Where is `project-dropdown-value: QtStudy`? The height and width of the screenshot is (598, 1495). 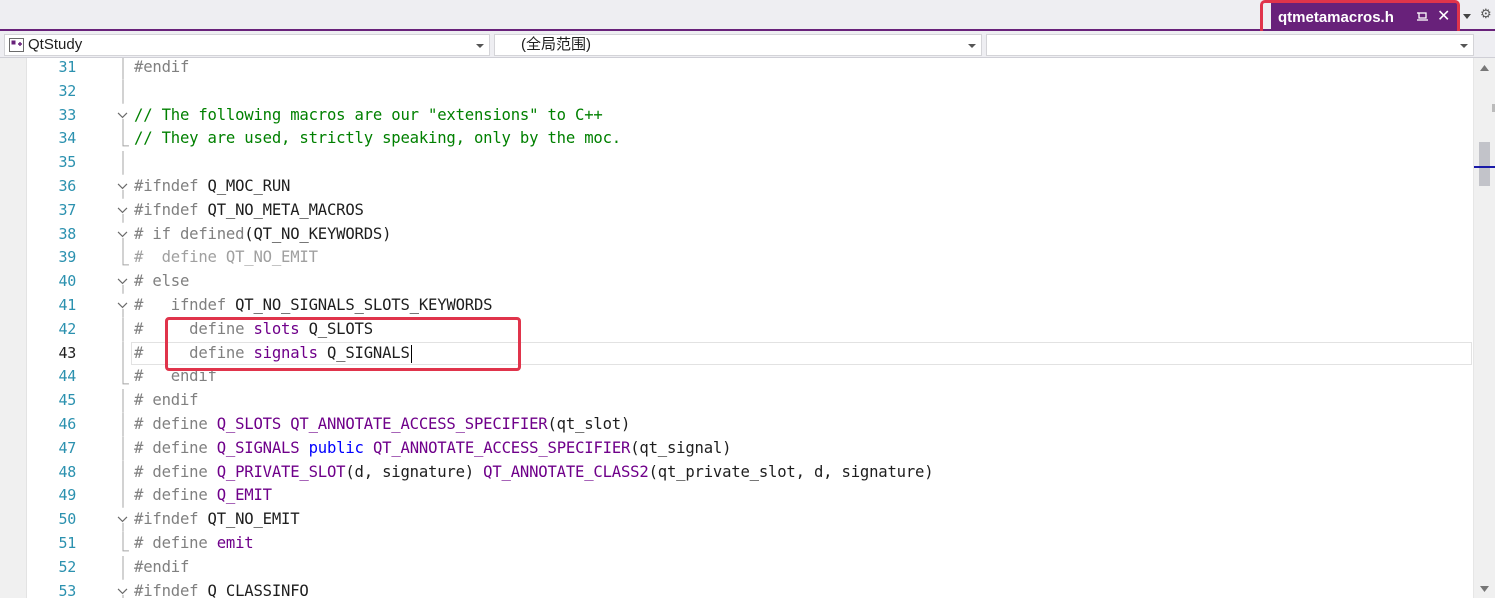
project-dropdown-value: QtStudy is located at coordinates (55, 44).